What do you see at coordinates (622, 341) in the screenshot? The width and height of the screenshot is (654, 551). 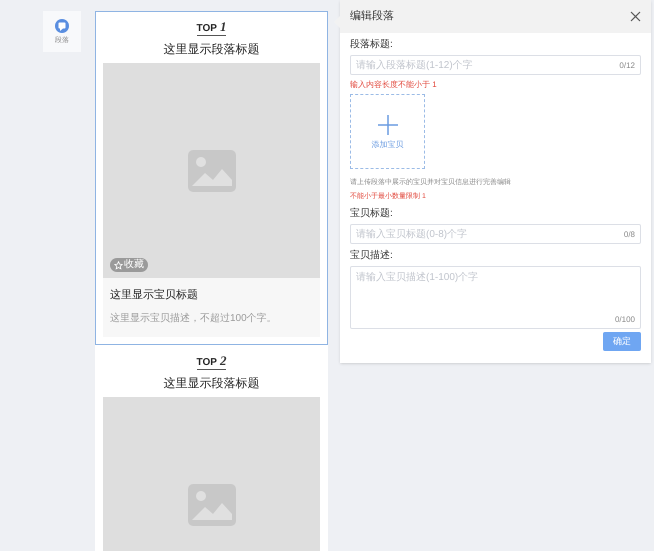 I see `confirm-button: 确定` at bounding box center [622, 341].